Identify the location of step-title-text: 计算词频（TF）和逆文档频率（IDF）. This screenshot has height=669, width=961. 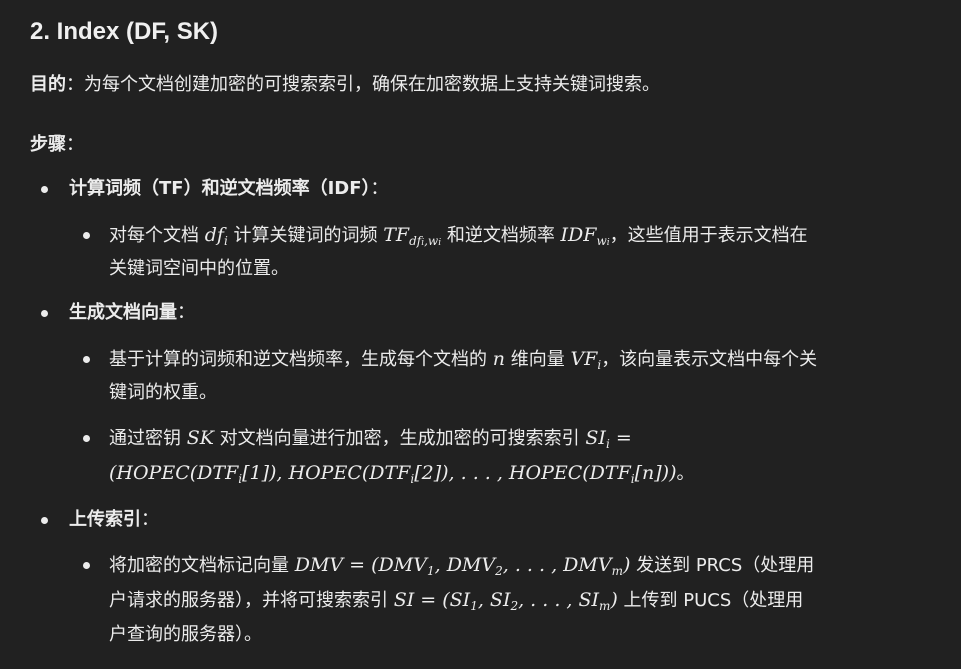
(220, 188).